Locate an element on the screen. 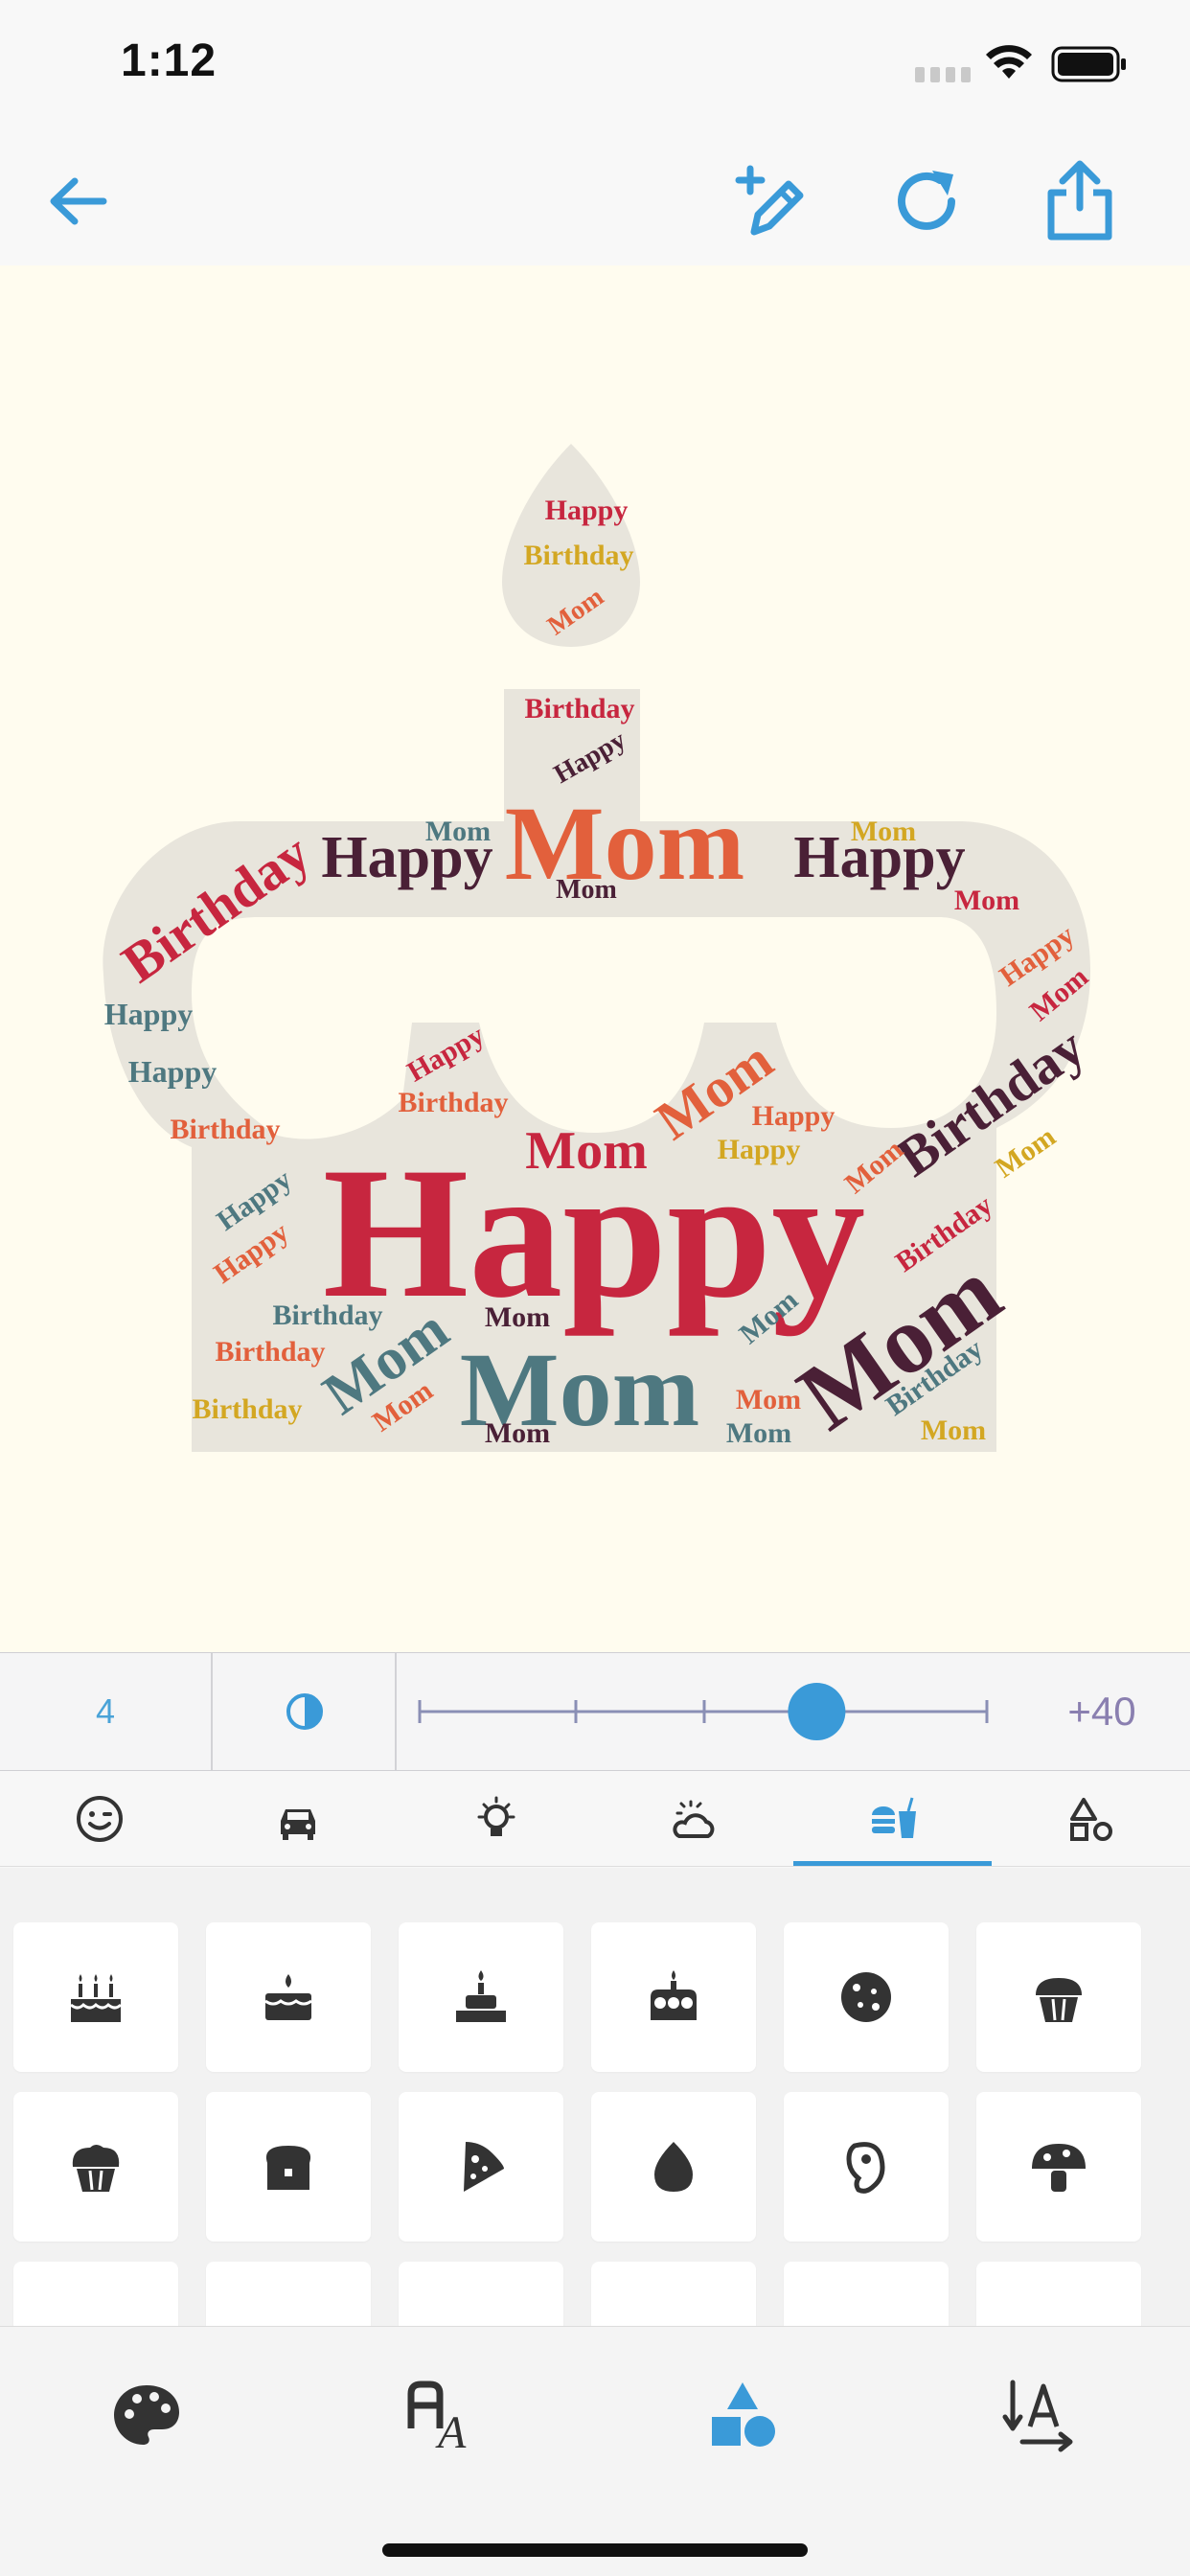 The width and height of the screenshot is (1190, 2576). font-icon: A is located at coordinates (437, 2415).